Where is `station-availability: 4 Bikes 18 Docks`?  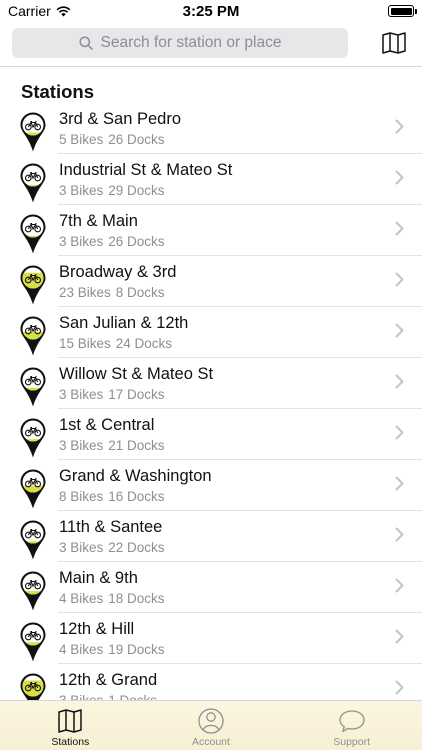 station-availability: 4 Bikes 18 Docks is located at coordinates (112, 599).